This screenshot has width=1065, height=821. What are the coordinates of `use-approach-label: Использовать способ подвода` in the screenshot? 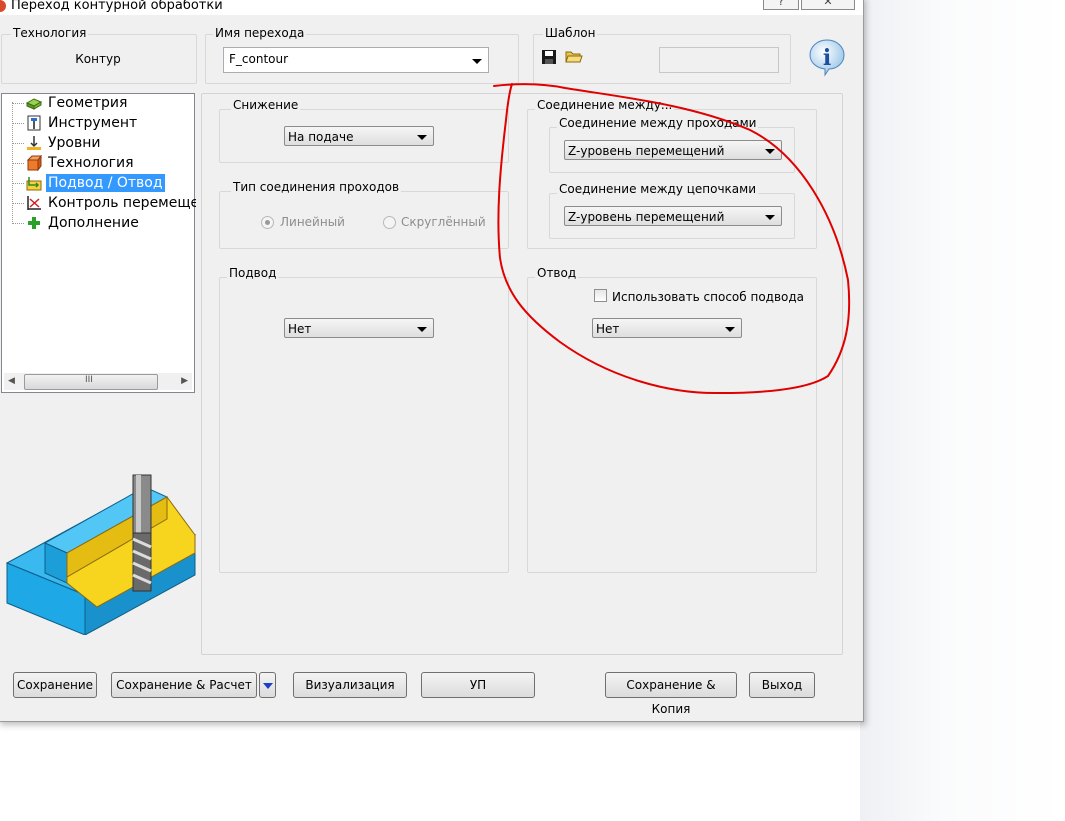 It's located at (708, 297).